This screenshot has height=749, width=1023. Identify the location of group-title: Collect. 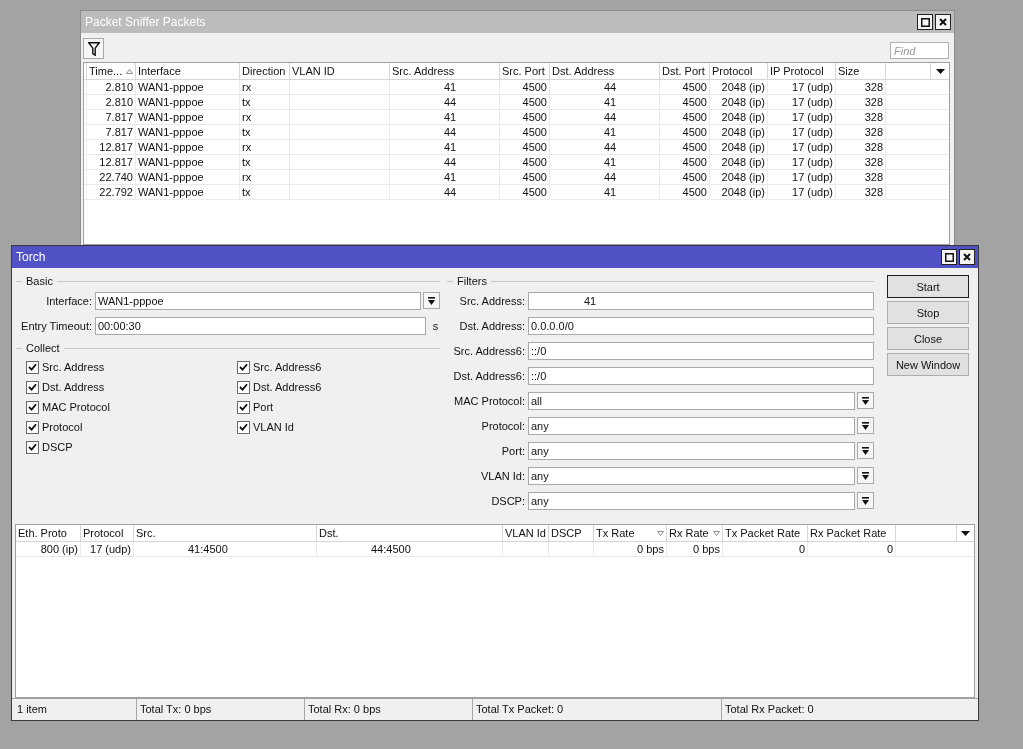
(43, 348).